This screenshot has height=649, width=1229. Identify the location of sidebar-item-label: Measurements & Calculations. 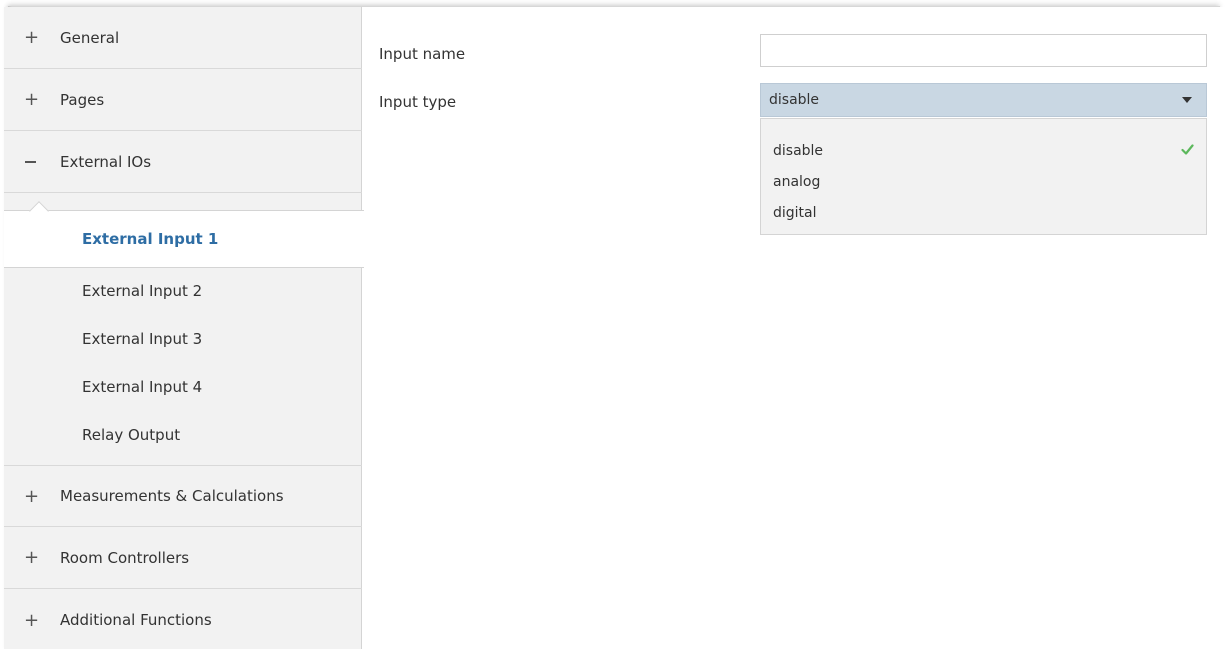
(172, 496).